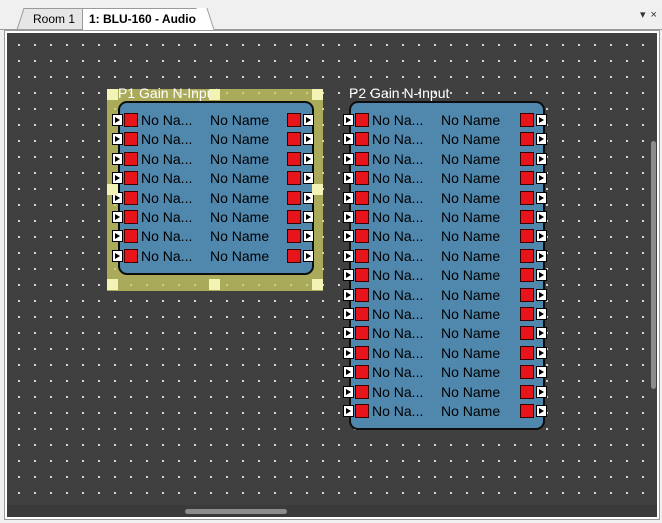  I want to click on resize-handle-right, so click(317, 189).